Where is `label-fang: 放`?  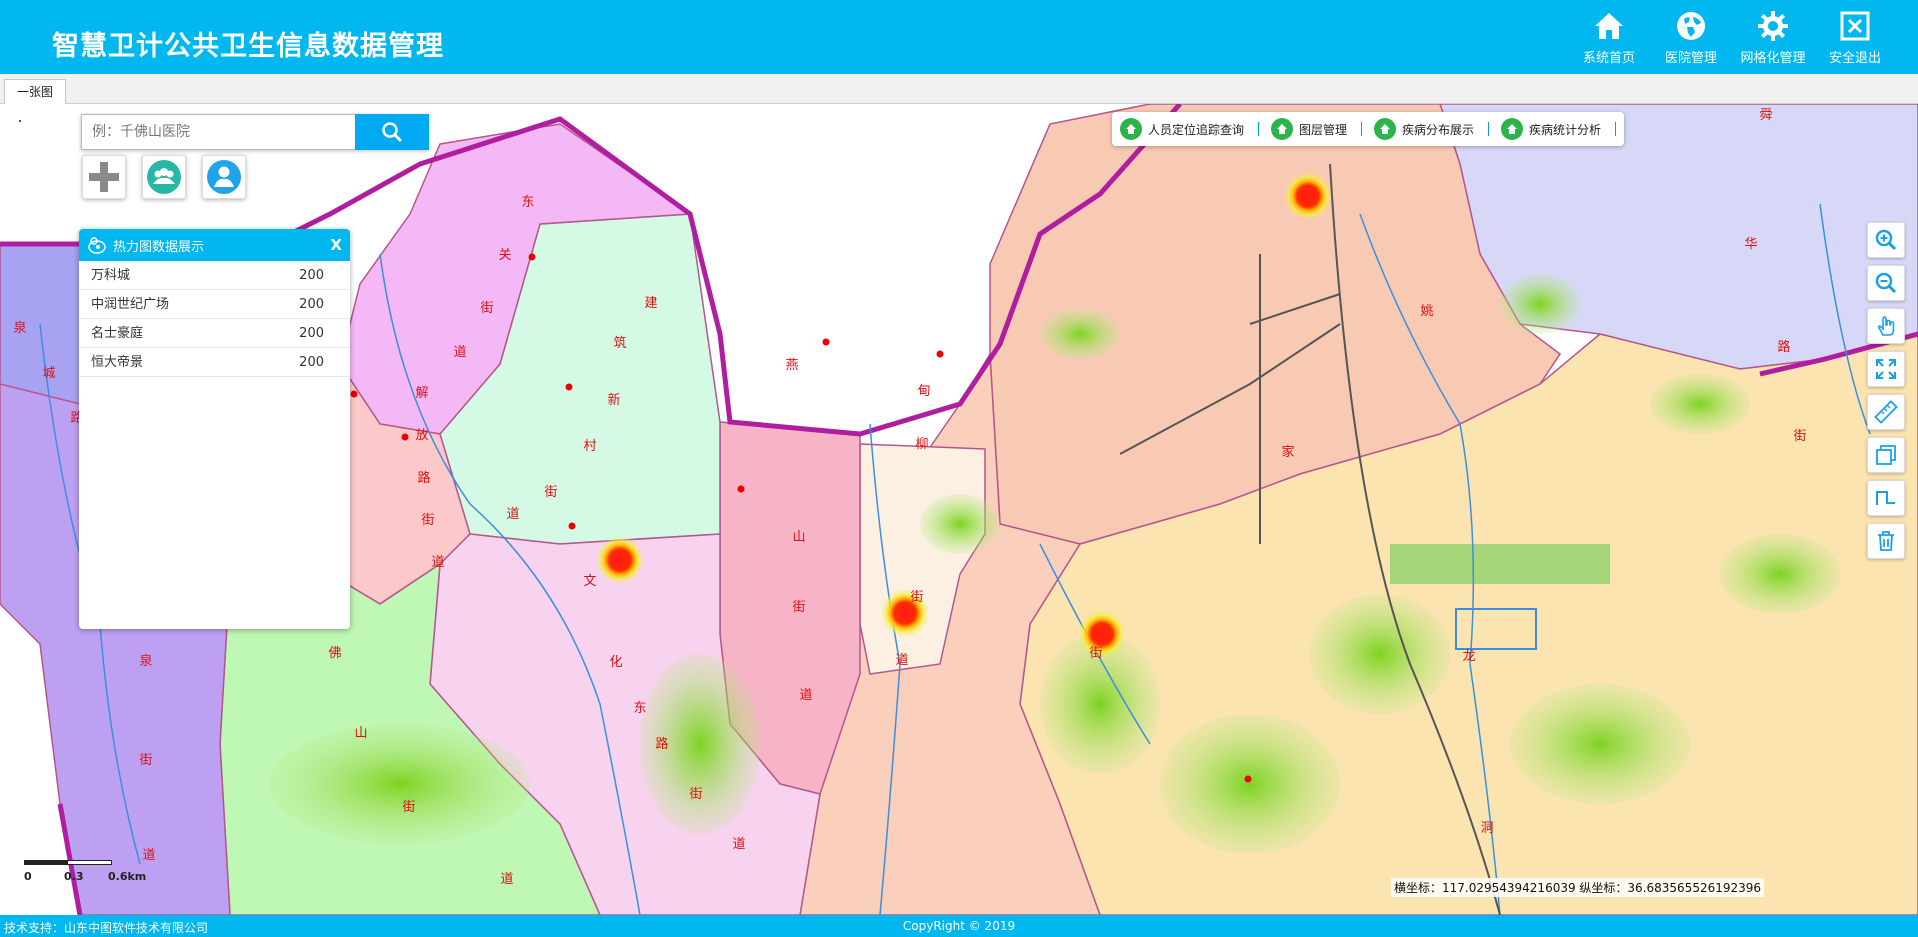
label-fang: 放 is located at coordinates (421, 435).